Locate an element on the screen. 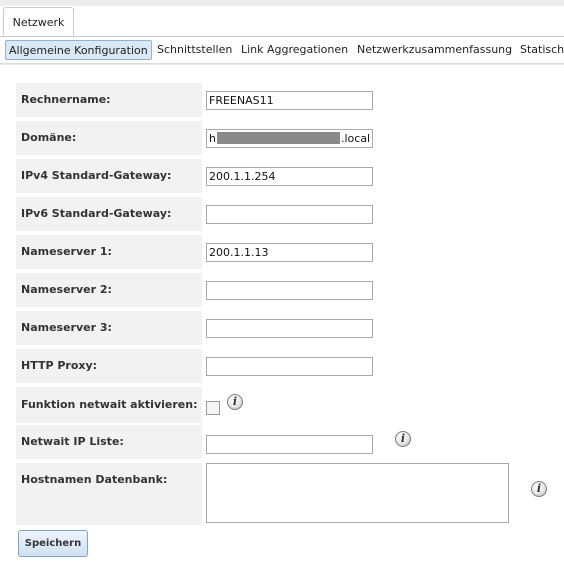 This screenshot has width=564, height=569. subtab-netzwerkzusammenfassung: Netzwerkzusammenfassung is located at coordinates (434, 50).